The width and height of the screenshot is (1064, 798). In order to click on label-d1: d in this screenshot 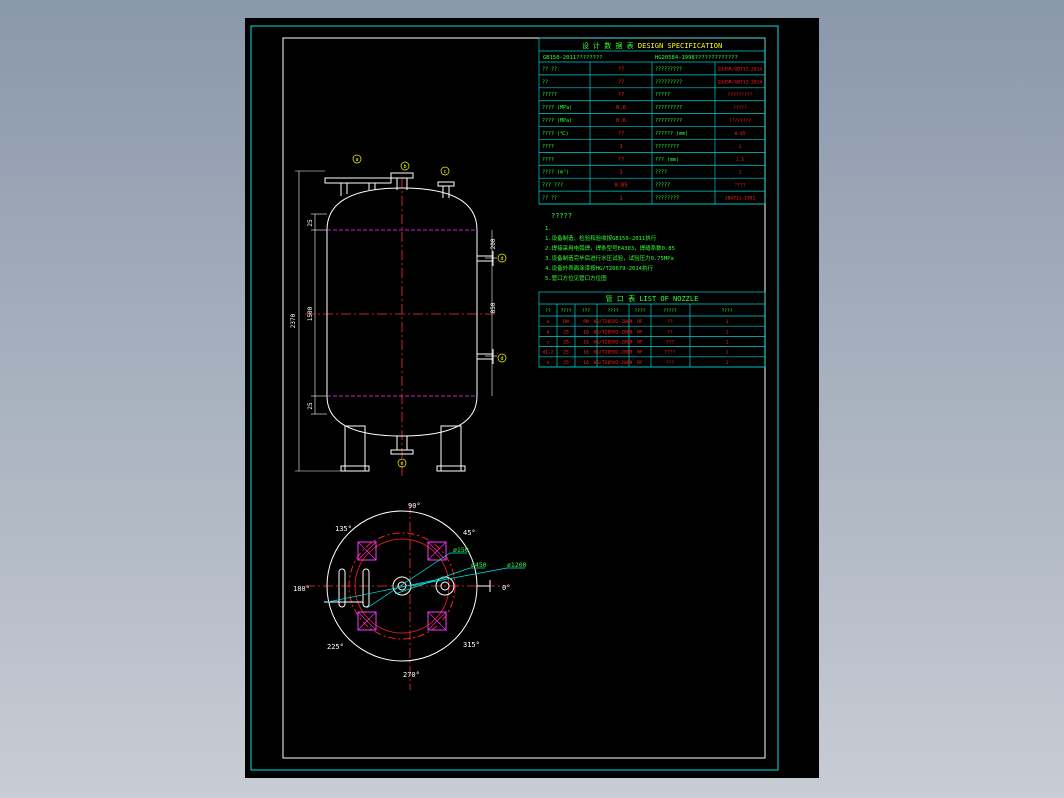, I will do `click(501, 259)`.